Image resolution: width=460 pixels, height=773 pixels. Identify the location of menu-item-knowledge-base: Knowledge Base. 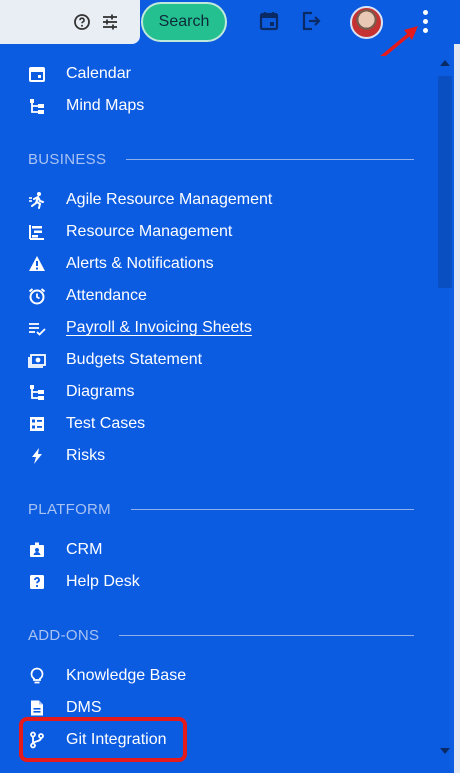
(107, 676).